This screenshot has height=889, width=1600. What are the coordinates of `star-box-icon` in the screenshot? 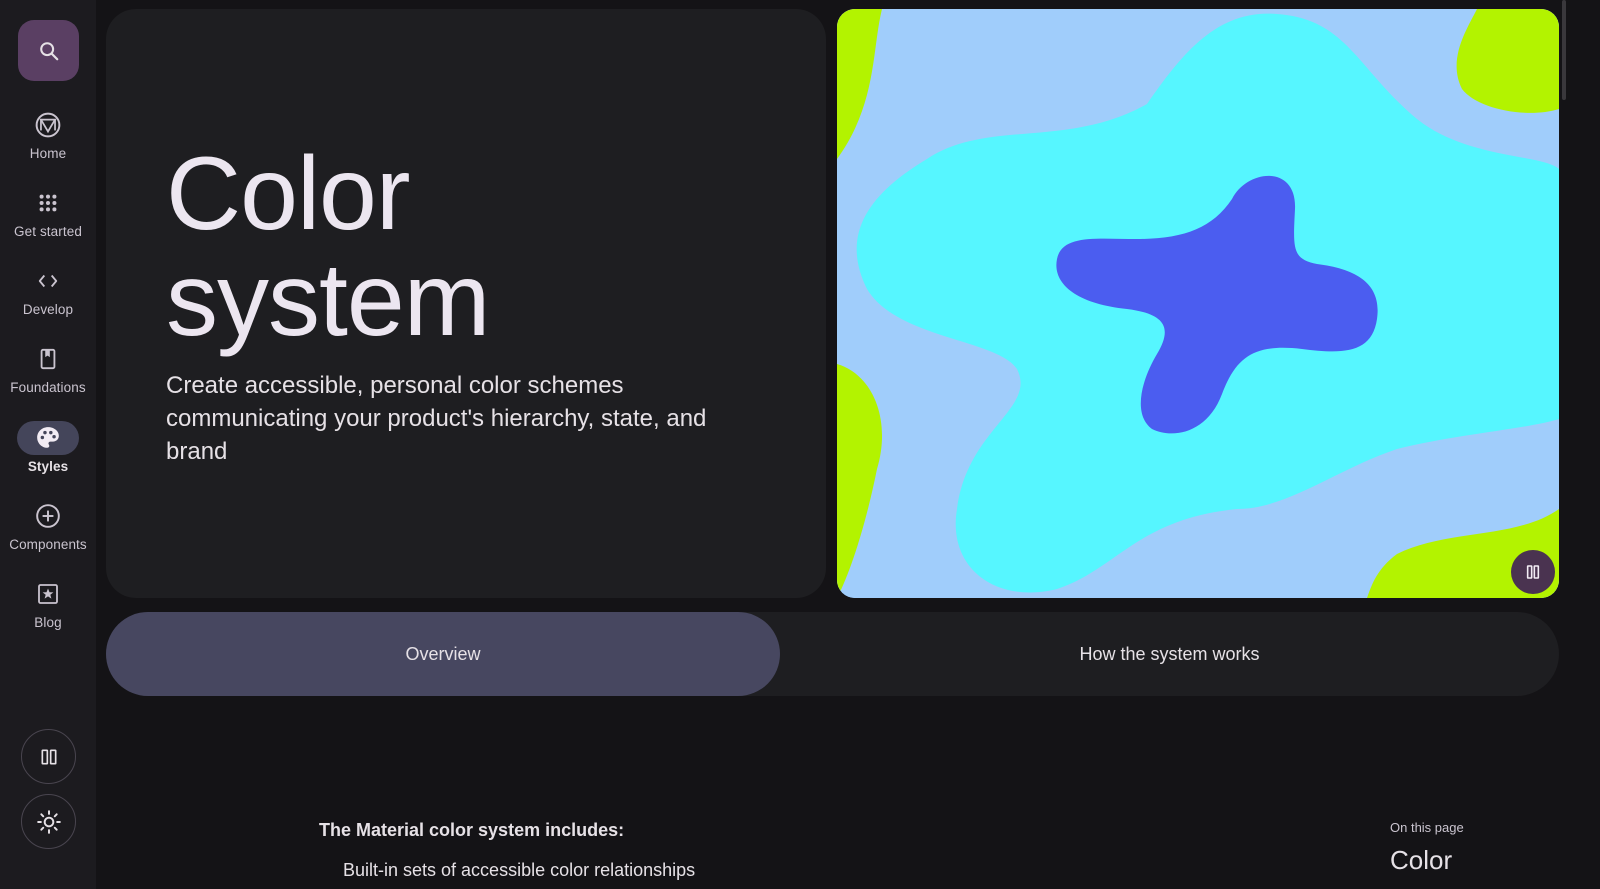 It's located at (48, 594).